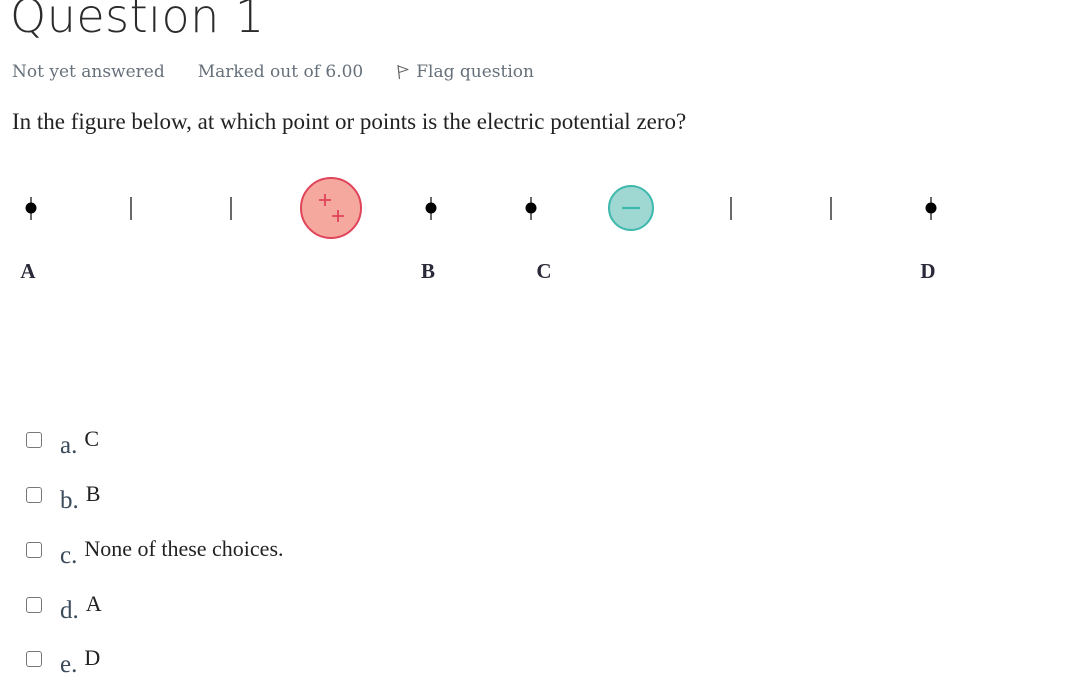 The image size is (1077, 694). What do you see at coordinates (69, 610) in the screenshot?
I see `answer-letter: d.` at bounding box center [69, 610].